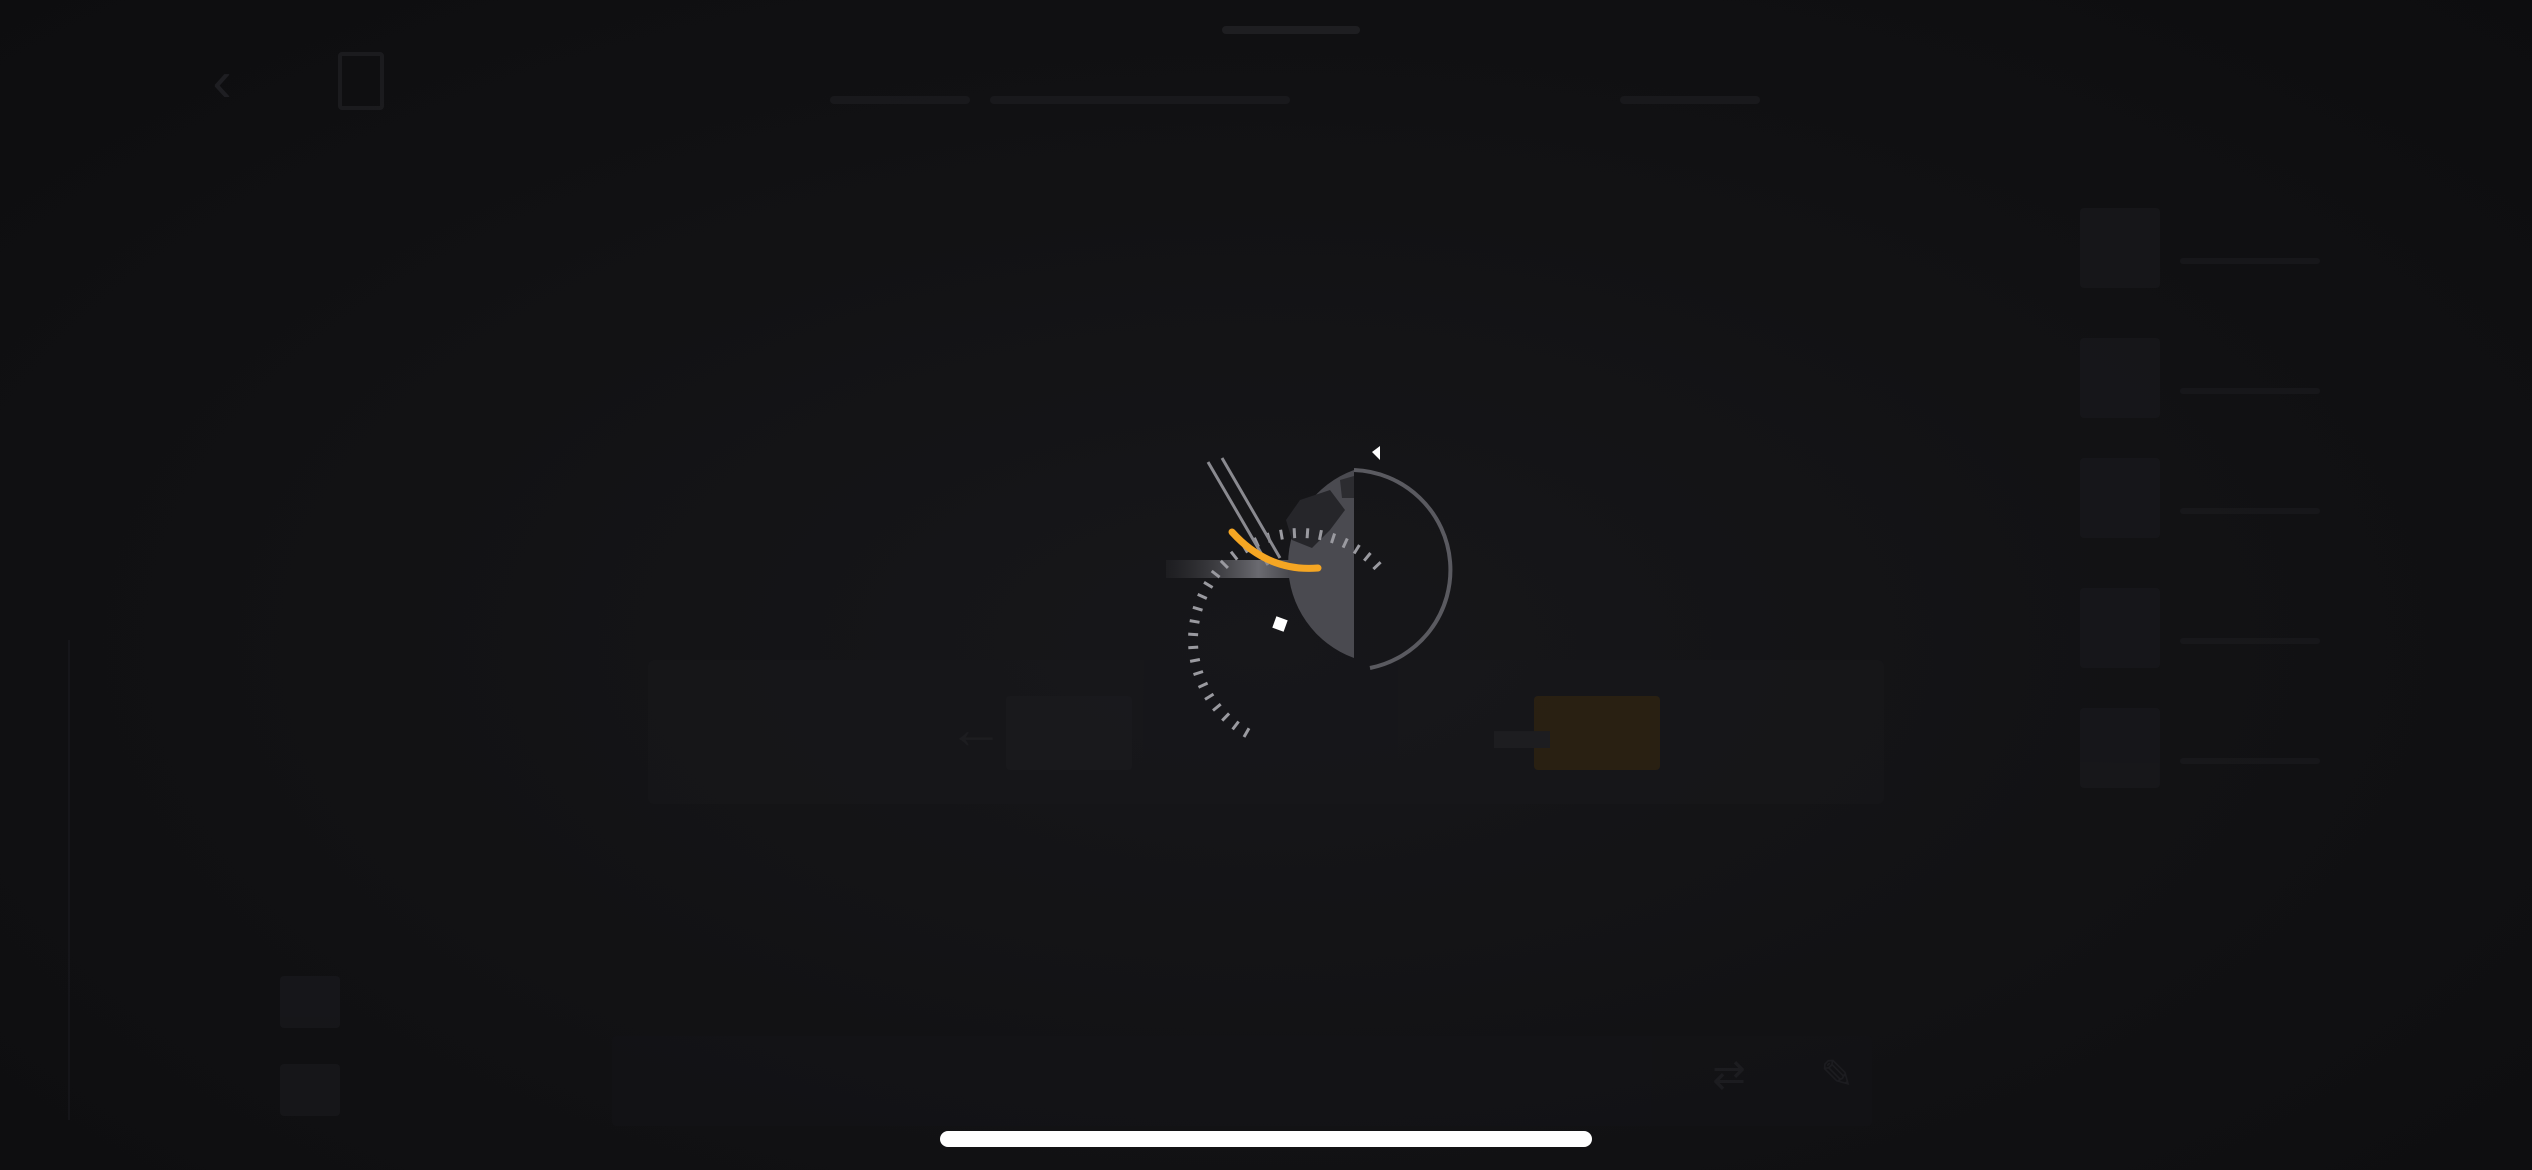 The image size is (2532, 1170). What do you see at coordinates (1597, 733) in the screenshot?
I see `panel-slot-right` at bounding box center [1597, 733].